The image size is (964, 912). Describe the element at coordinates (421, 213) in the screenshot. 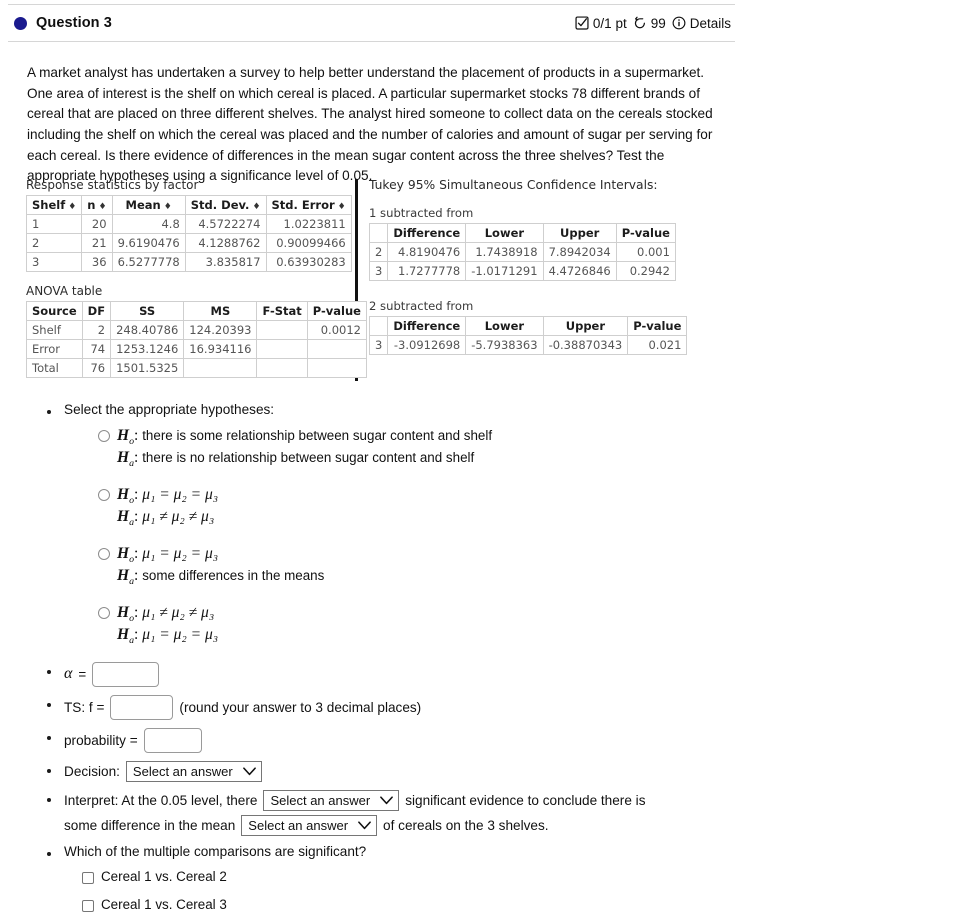

I see `tukey-group1-caption: 1 subtracted from` at that location.